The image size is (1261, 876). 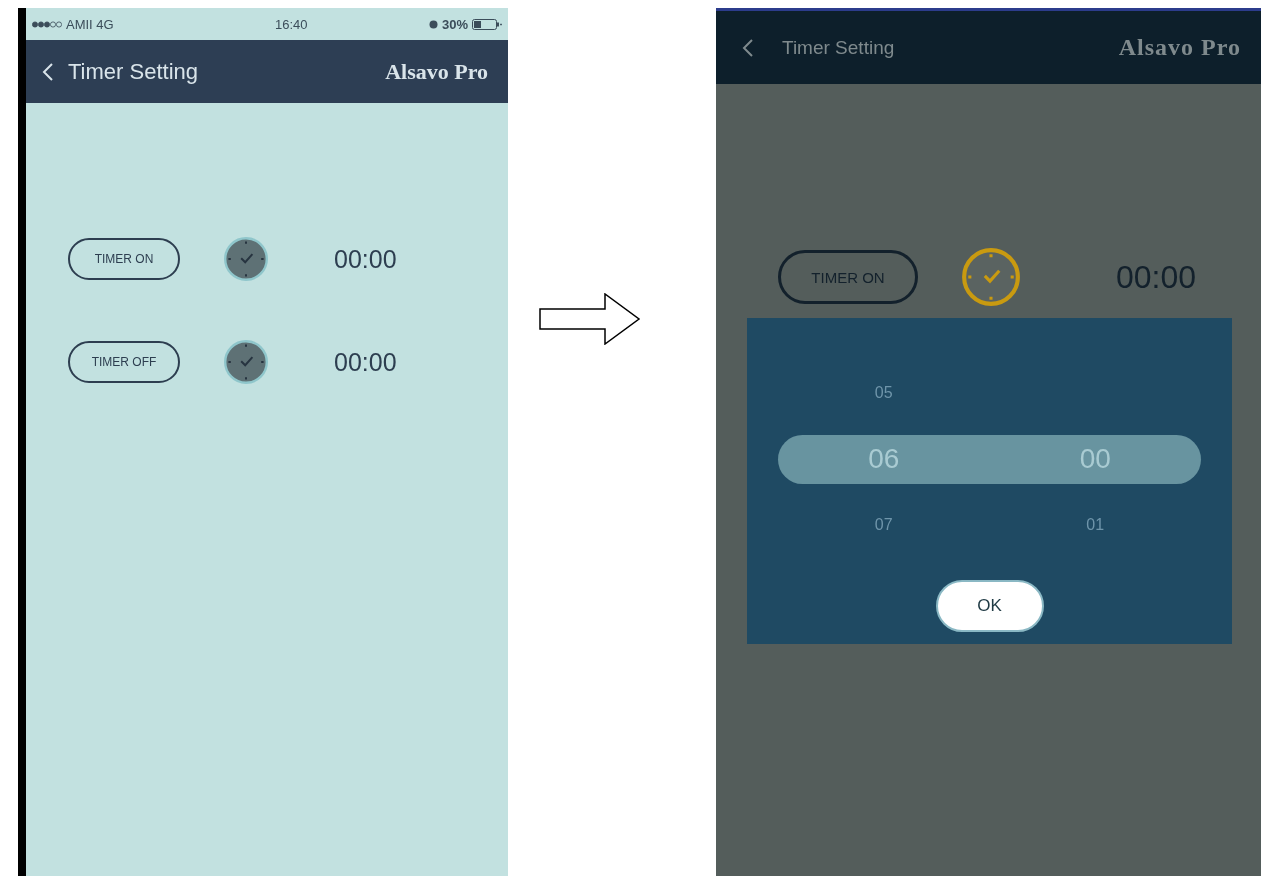 I want to click on minute-option: 00, so click(x=1095, y=459).